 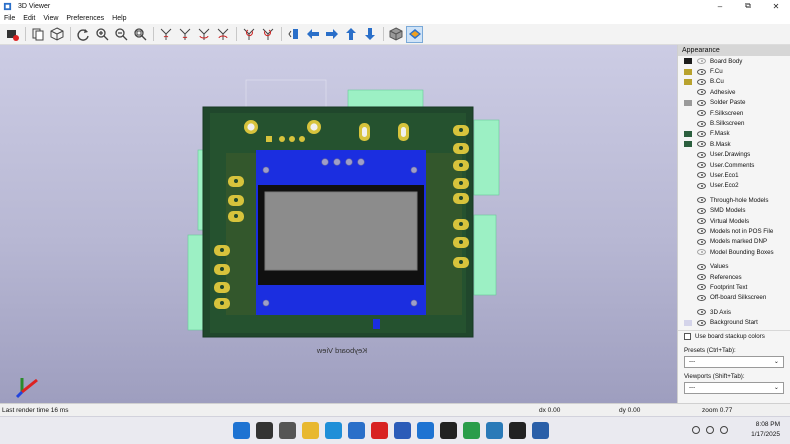 I want to click on task-view-icon, so click(x=287, y=430).